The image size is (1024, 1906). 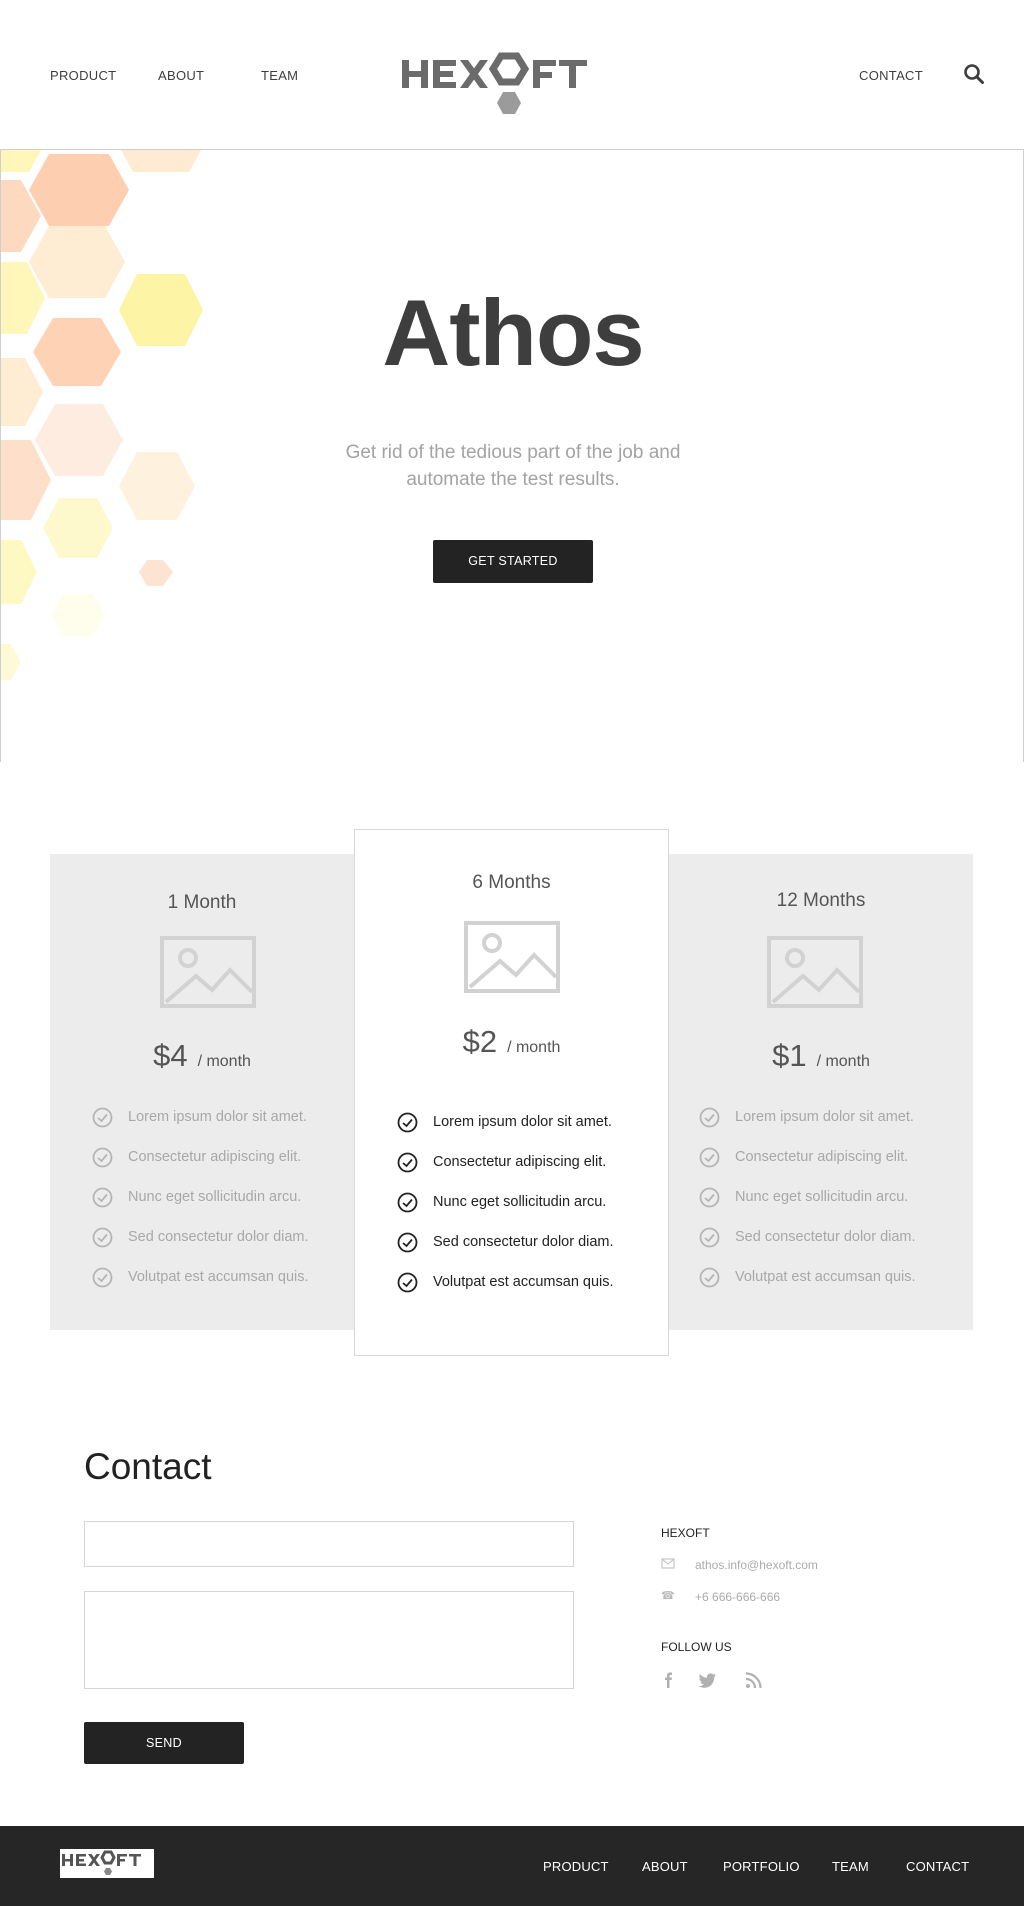 What do you see at coordinates (685, 1533) in the screenshot?
I see `company-label: HEXOFT` at bounding box center [685, 1533].